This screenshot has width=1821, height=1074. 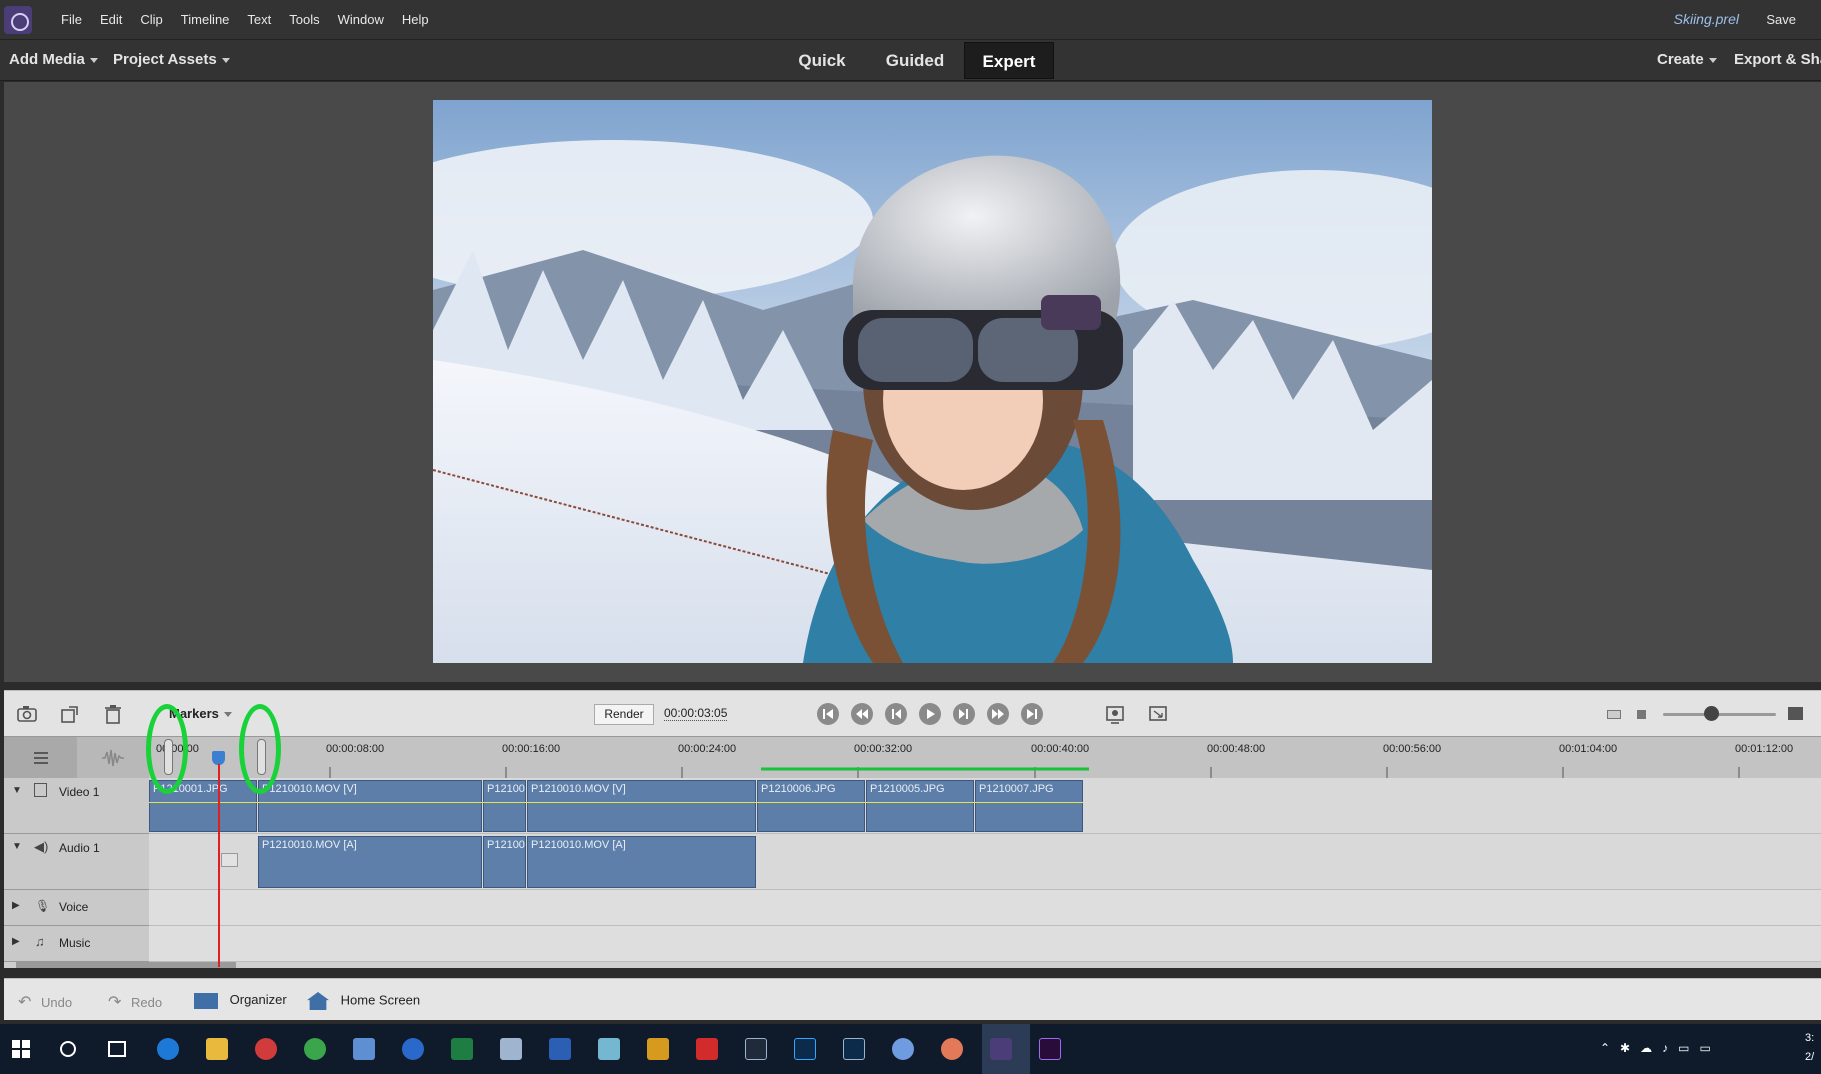 I want to click on maps-icon, so click(x=903, y=1049).